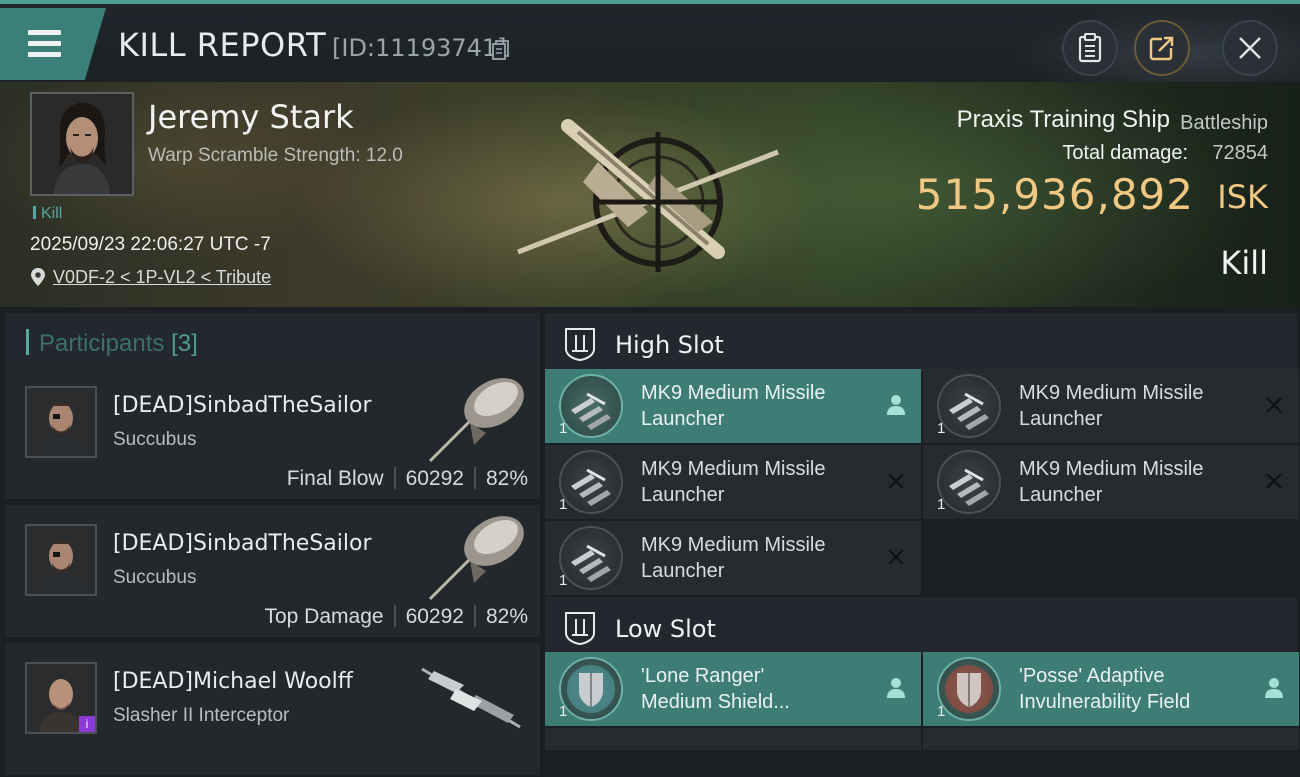  Describe the element at coordinates (53, 44) in the screenshot. I see `menu-button` at that location.